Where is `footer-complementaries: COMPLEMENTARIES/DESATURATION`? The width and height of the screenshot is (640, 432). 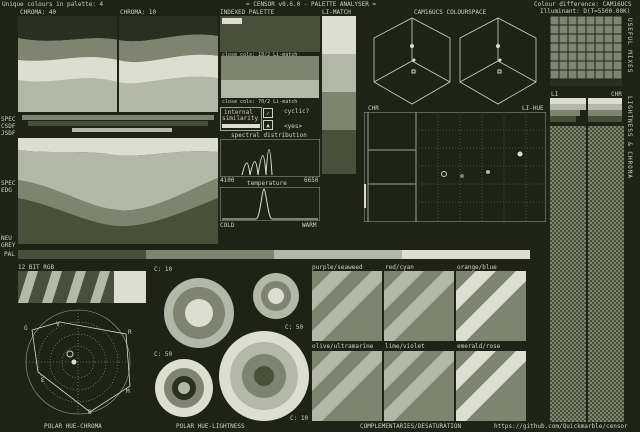 footer-complementaries: COMPLEMENTARIES/DESATURATION is located at coordinates (411, 426).